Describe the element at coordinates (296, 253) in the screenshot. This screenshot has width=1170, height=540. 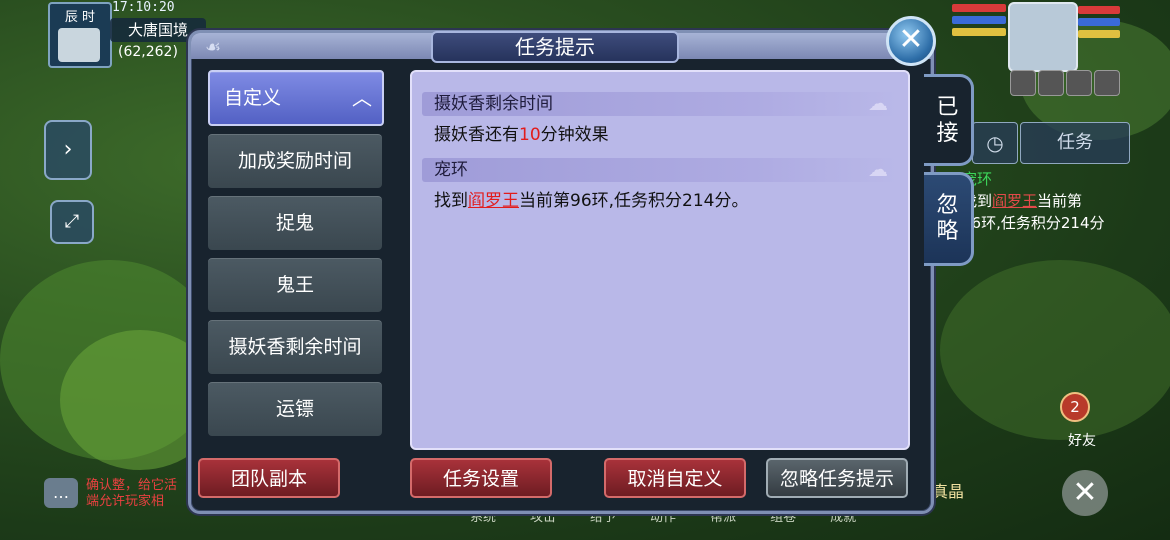
I see `category-list: 自定义 ︿ 加成奖励时间 捉鬼 鬼王 摄妖香剩余时间 运镖` at that location.